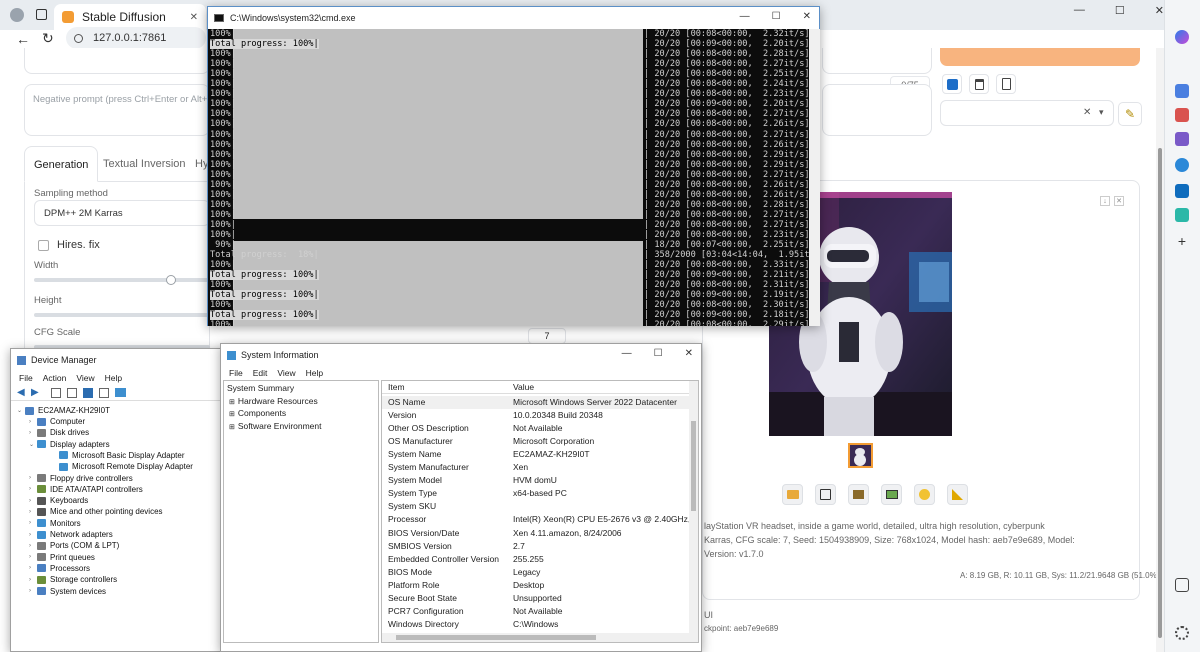  I want to click on cmd-titlebar: C:\Windows\system32\cmd.exe — ☐ ✕, so click(513, 18).